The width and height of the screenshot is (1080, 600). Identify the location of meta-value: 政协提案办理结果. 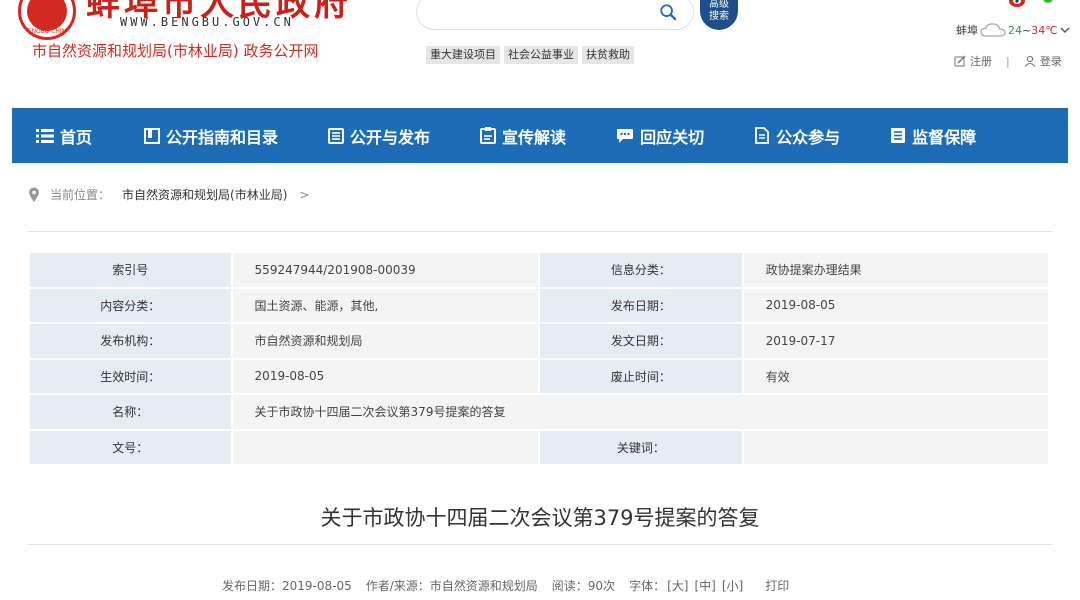
(895, 270).